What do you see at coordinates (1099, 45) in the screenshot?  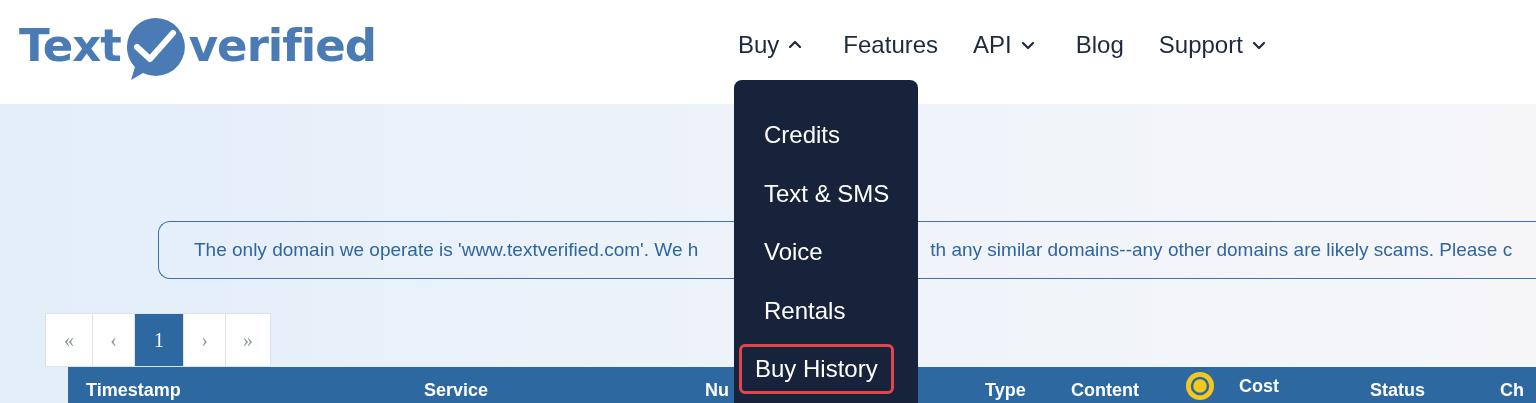 I see `nav-link: Blog` at bounding box center [1099, 45].